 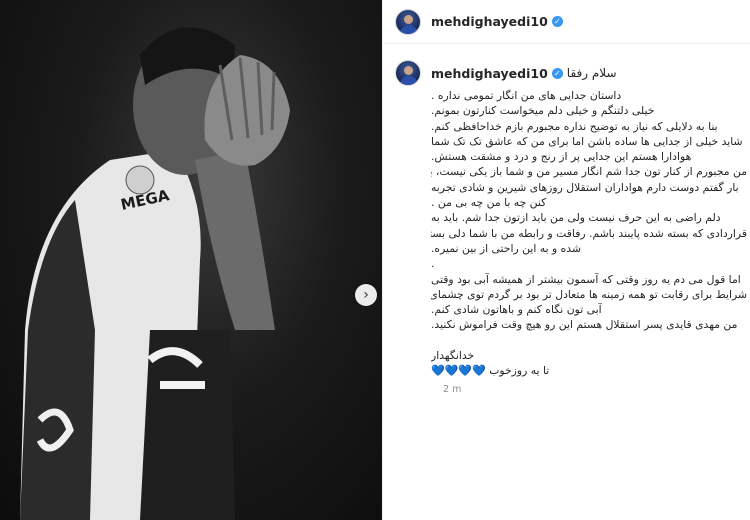 What do you see at coordinates (433, 264) in the screenshot?
I see `caption-line: .` at bounding box center [433, 264].